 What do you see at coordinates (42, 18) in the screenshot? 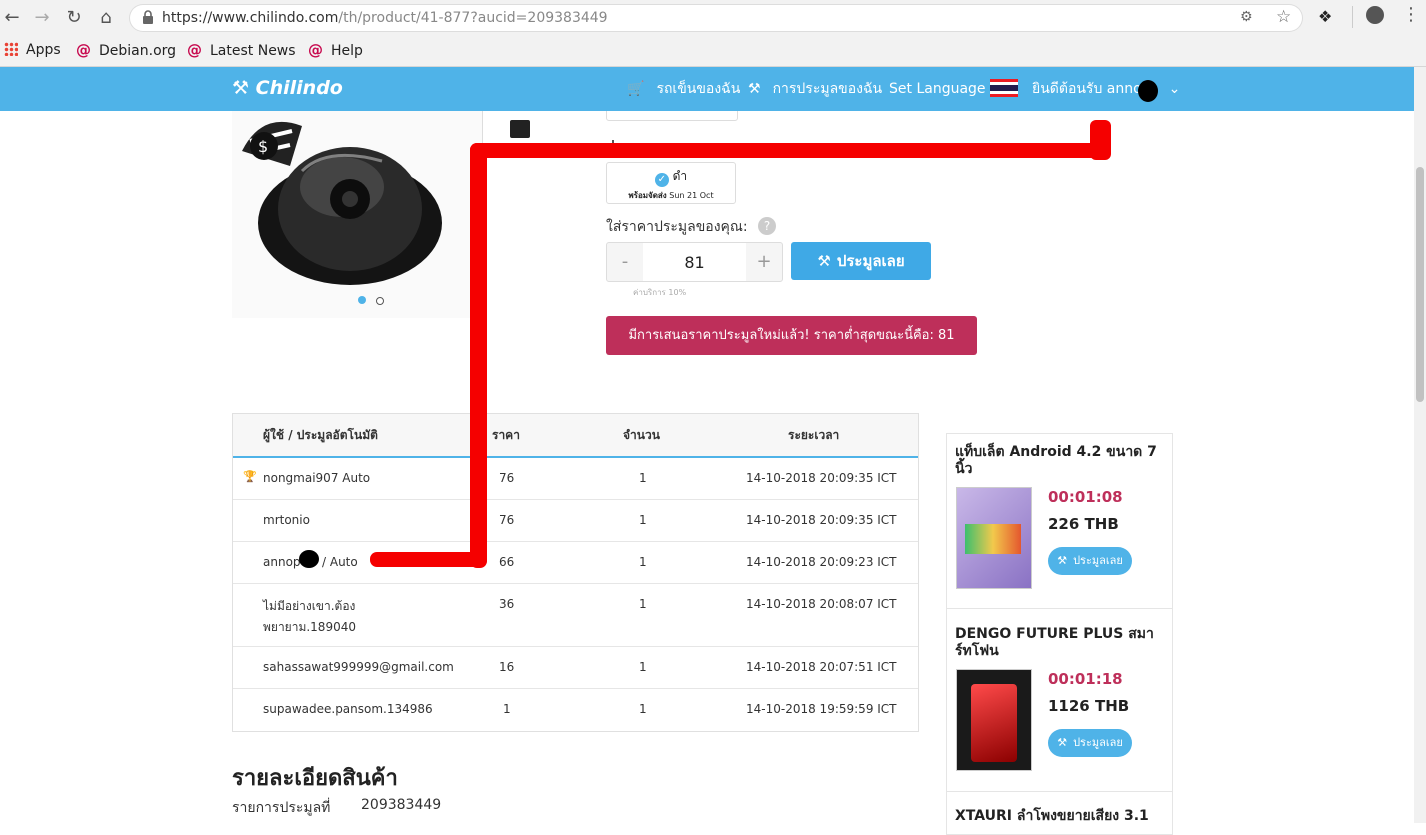
I see `forward-icon: →` at bounding box center [42, 18].